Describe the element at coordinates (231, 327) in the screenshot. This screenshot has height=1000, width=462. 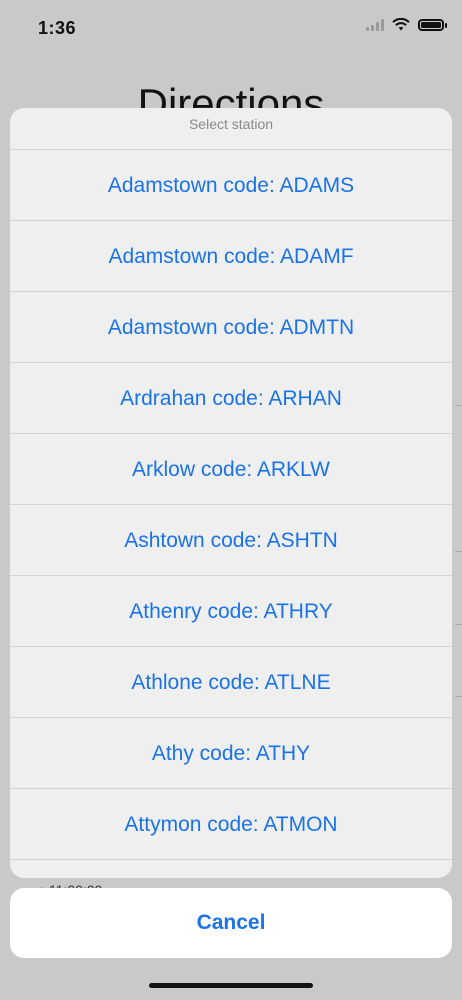
I see `station-option: Adamstown code: ADMTN` at that location.